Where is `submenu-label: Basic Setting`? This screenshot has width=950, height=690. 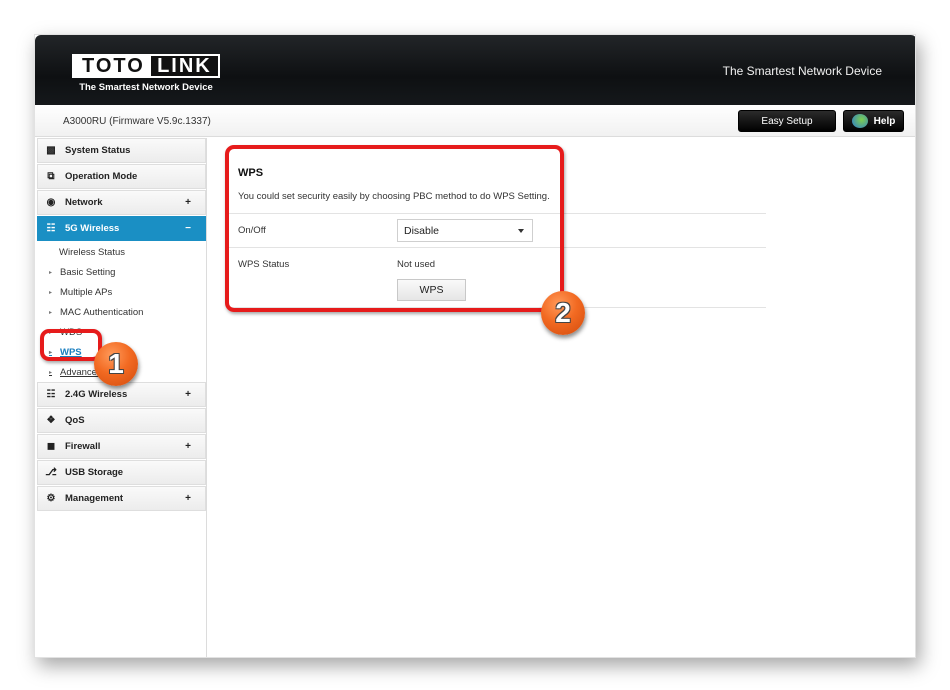 submenu-label: Basic Setting is located at coordinates (88, 272).